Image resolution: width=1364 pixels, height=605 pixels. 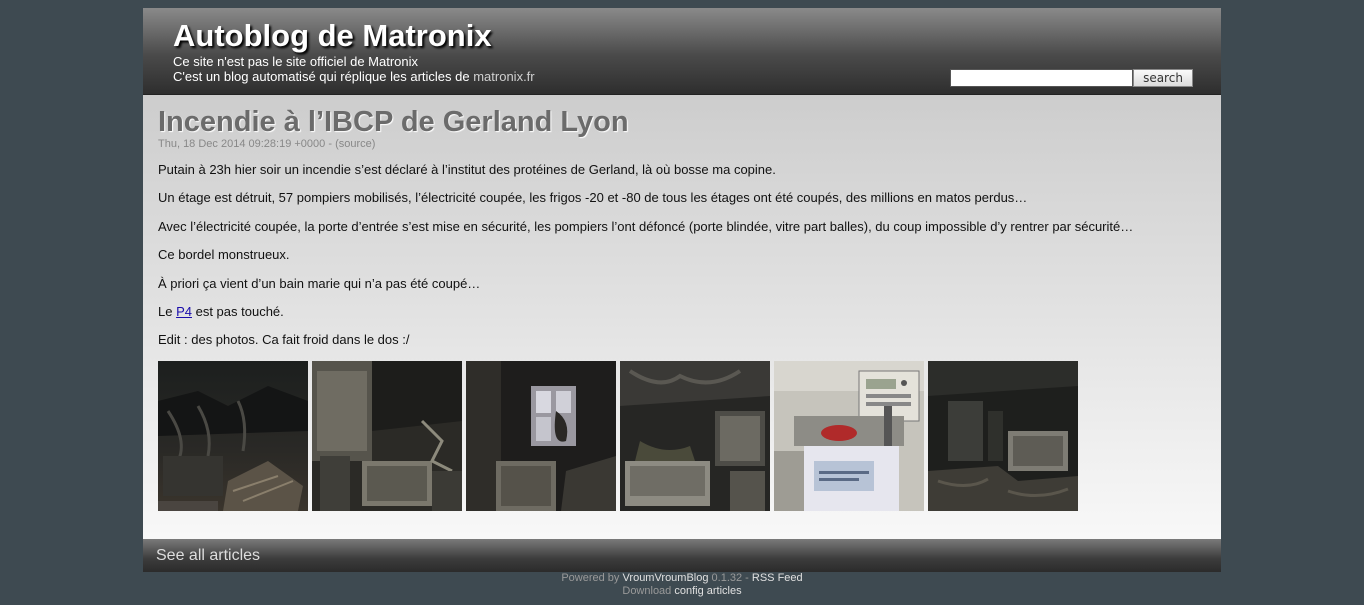 I want to click on search-button: search, so click(x=1163, y=78).